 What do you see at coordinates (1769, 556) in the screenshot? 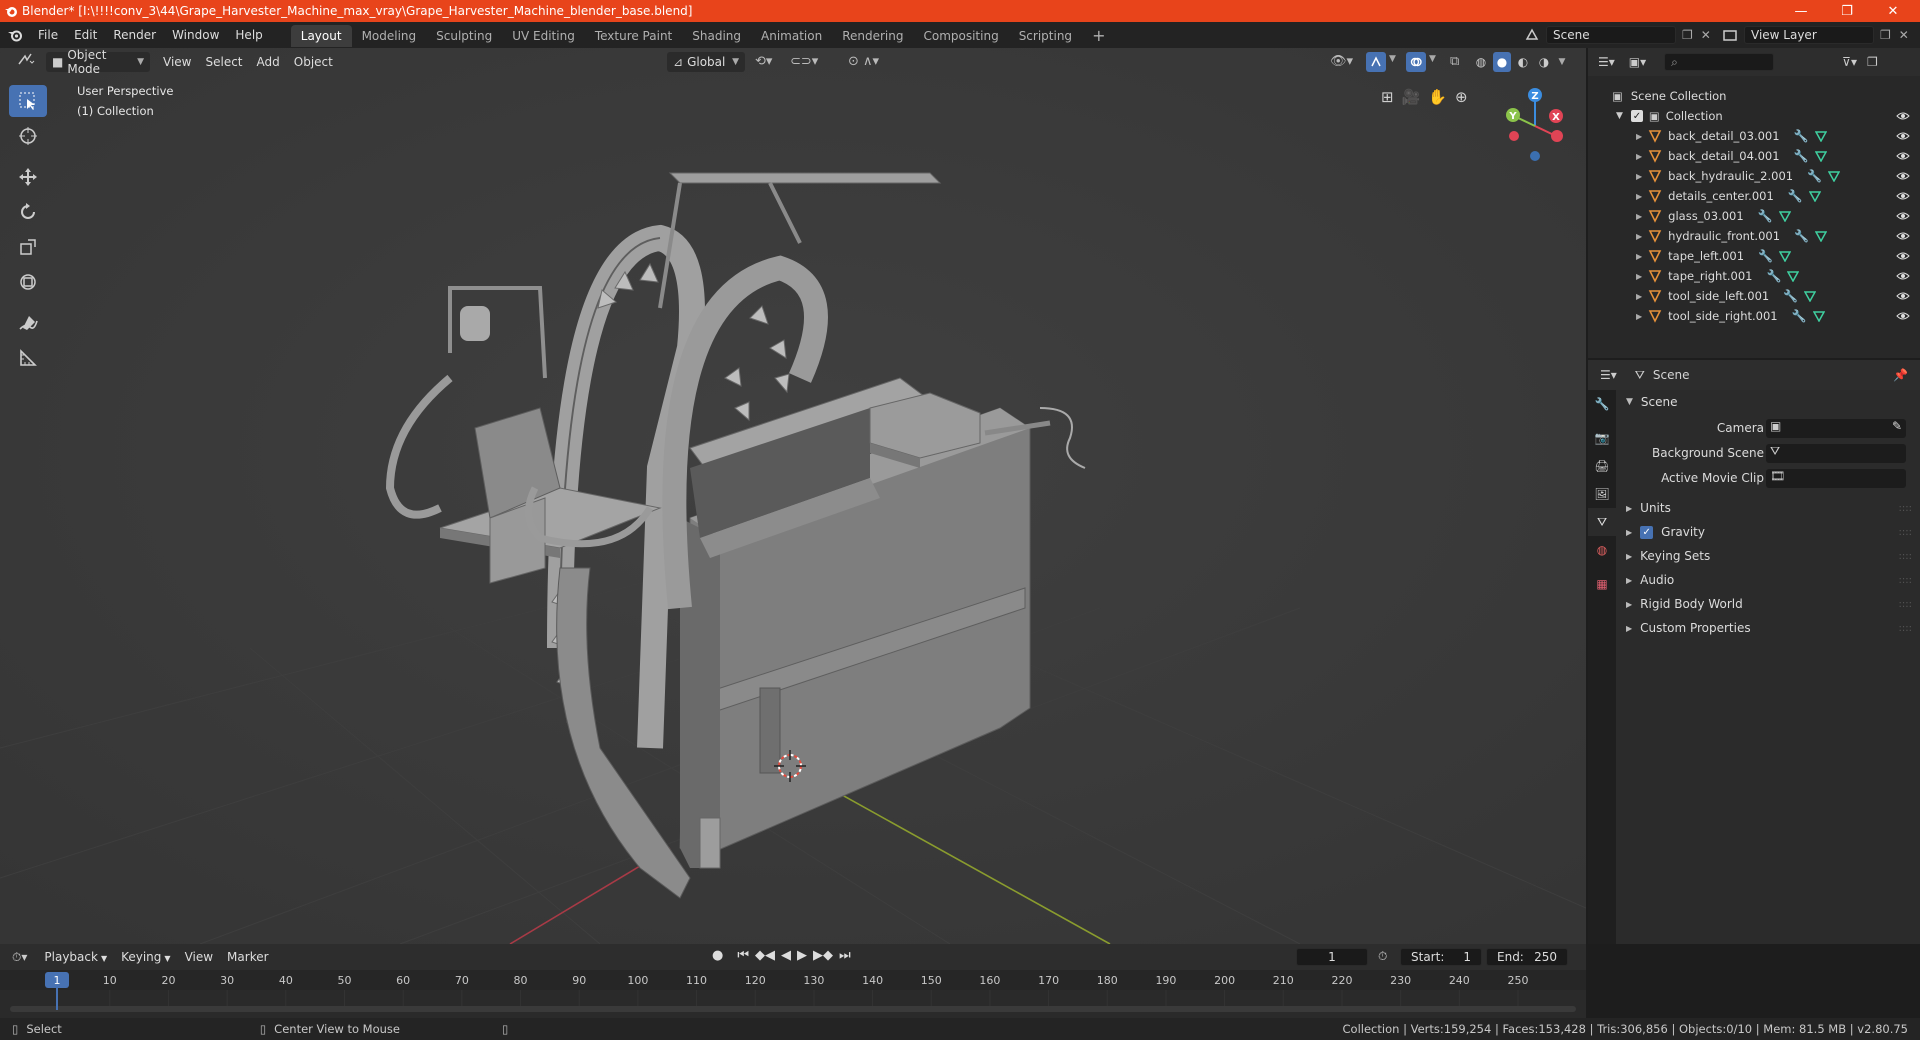
I see `properties-section-keying-sets: ▶ Keying Sets::::` at bounding box center [1769, 556].